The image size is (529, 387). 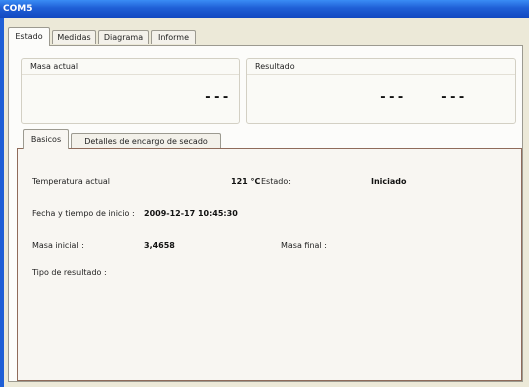 What do you see at coordinates (146, 140) in the screenshot?
I see `tab-detalles-encargo-secado: Detalles de encargo de secado` at bounding box center [146, 140].